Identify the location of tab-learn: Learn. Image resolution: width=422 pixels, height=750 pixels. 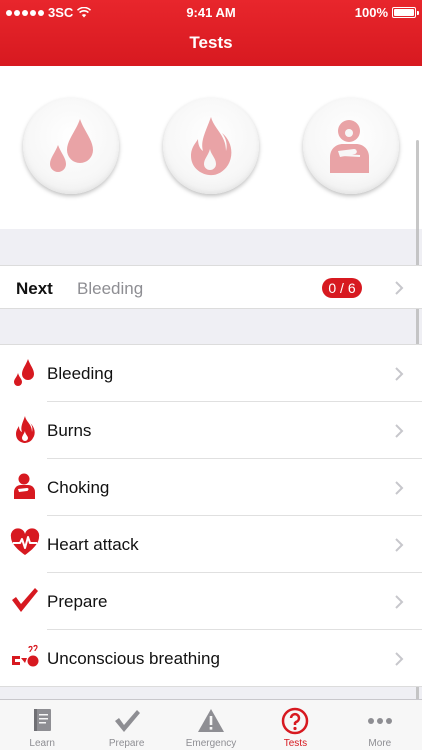
(42, 725).